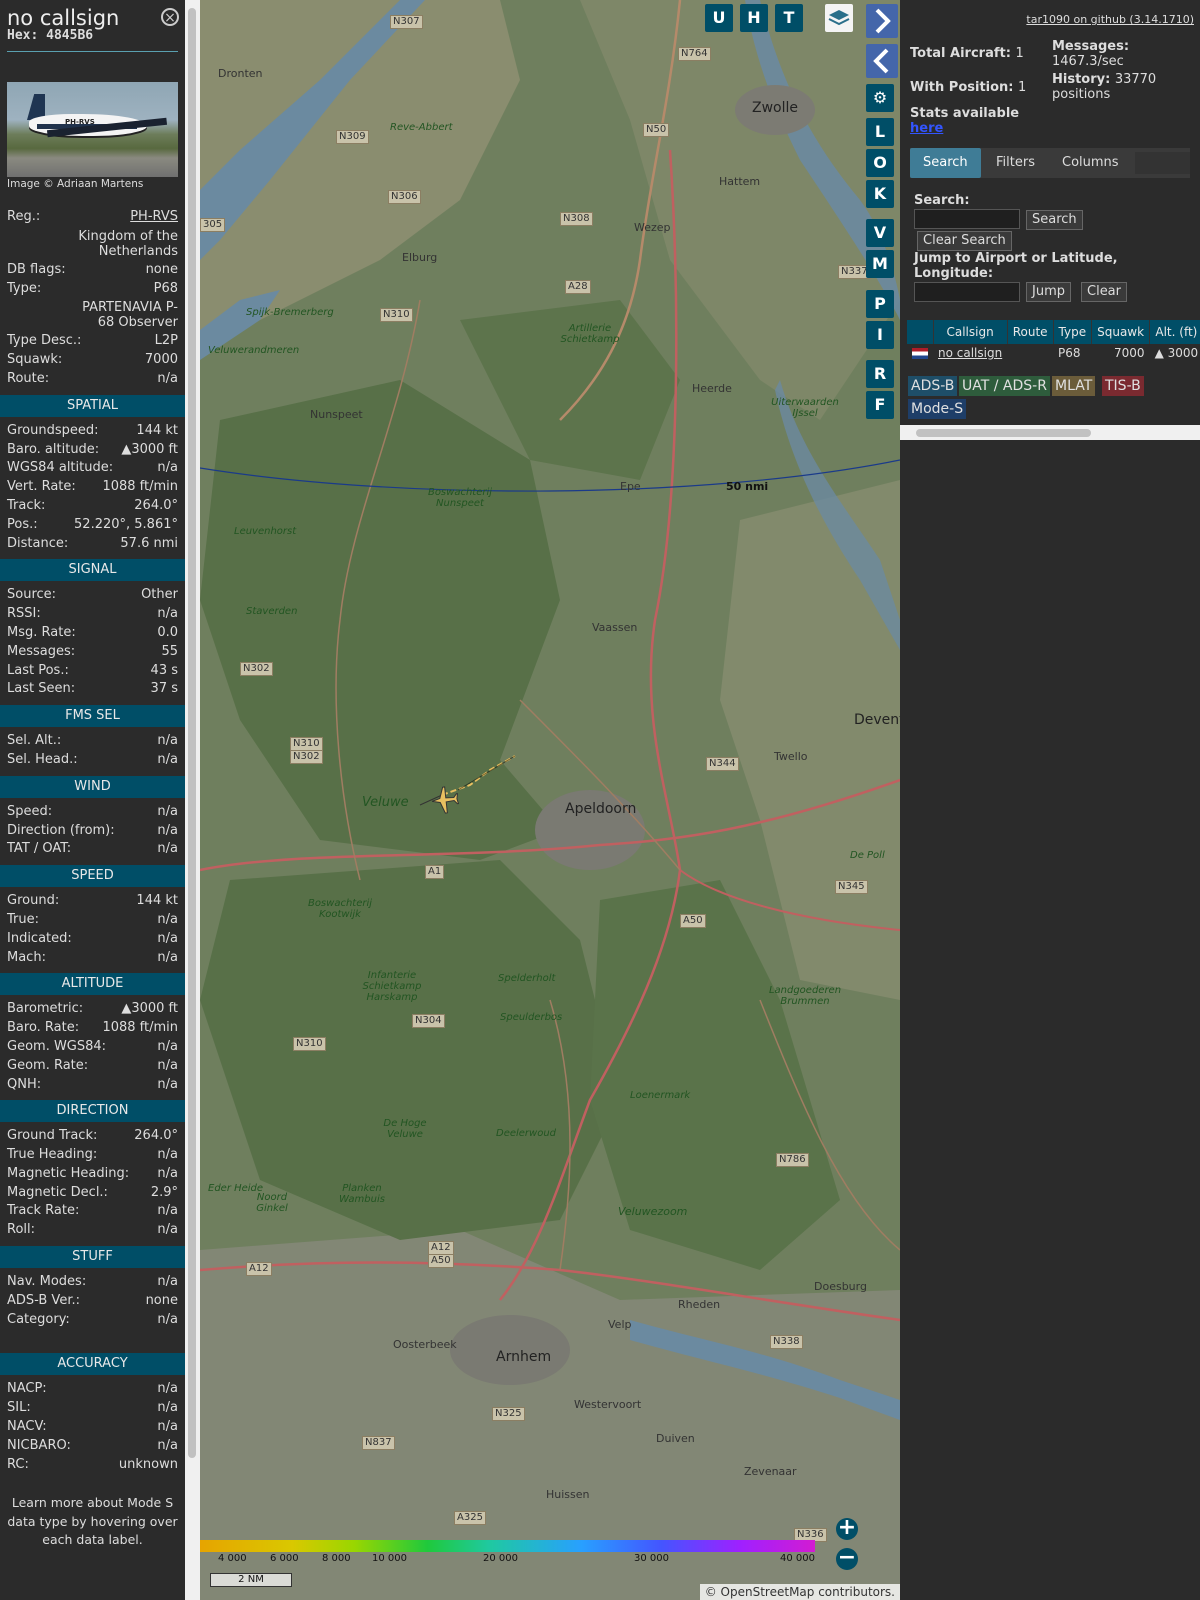  I want to click on altitude-tick: 20 000, so click(500, 1558).